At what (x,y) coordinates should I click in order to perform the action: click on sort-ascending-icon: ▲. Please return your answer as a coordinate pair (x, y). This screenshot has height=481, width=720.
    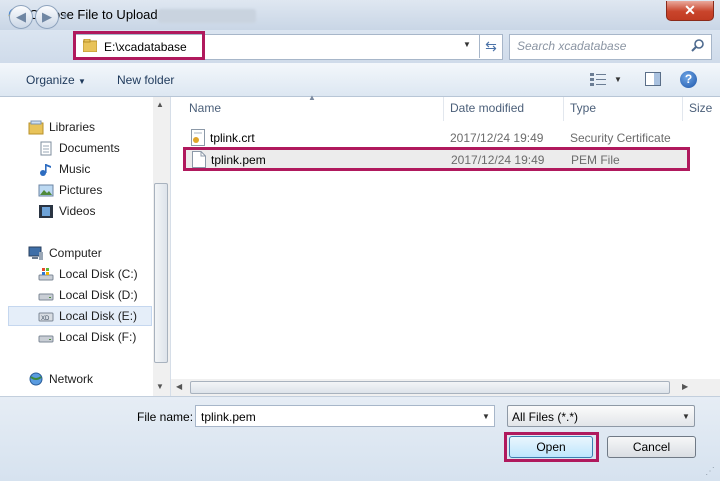
    Looking at the image, I should click on (312, 97).